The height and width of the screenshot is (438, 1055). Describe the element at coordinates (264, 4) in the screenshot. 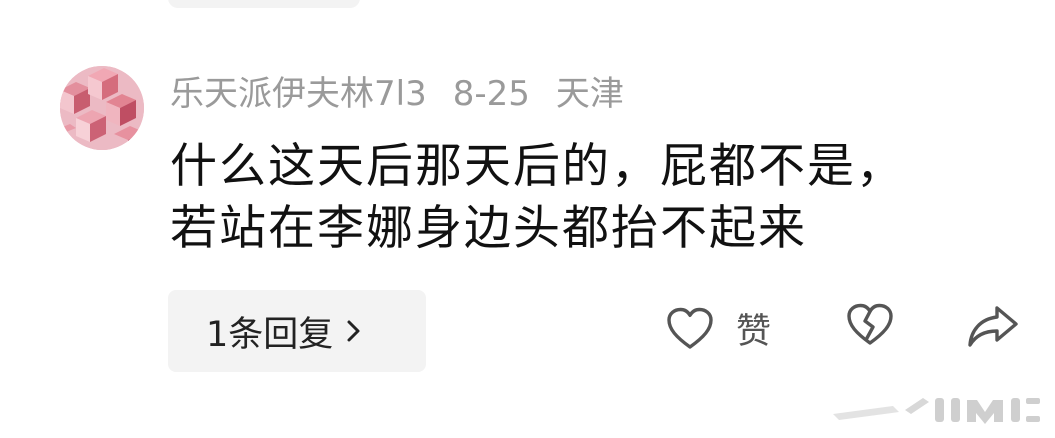

I see `previous-item-edge` at that location.